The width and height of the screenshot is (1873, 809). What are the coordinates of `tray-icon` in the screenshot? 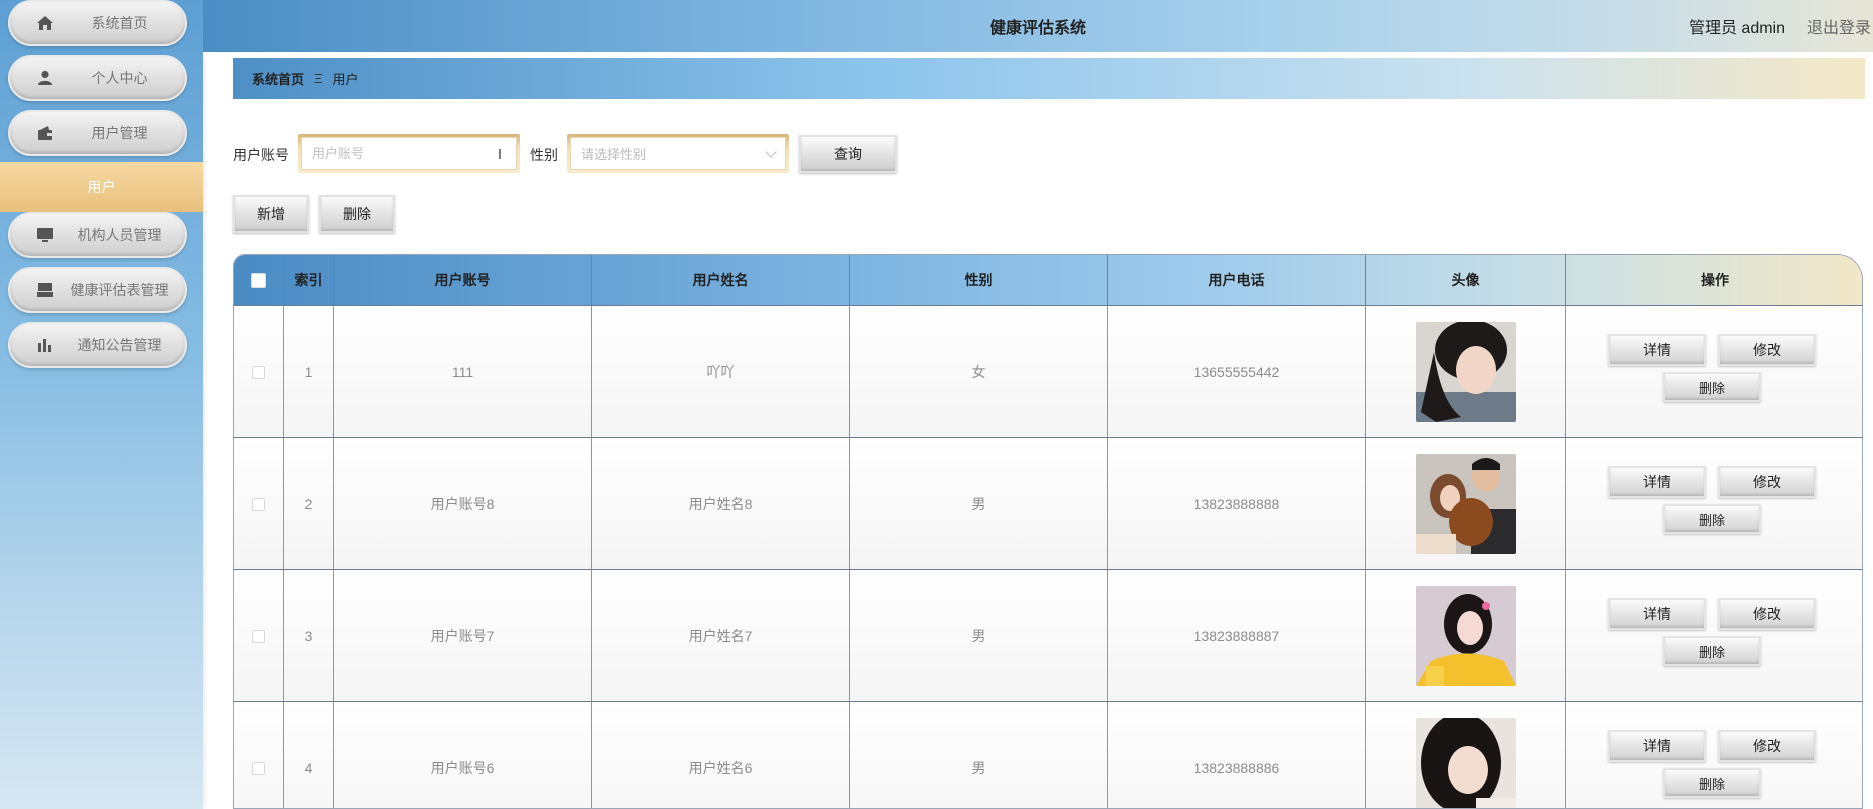 It's located at (45, 290).